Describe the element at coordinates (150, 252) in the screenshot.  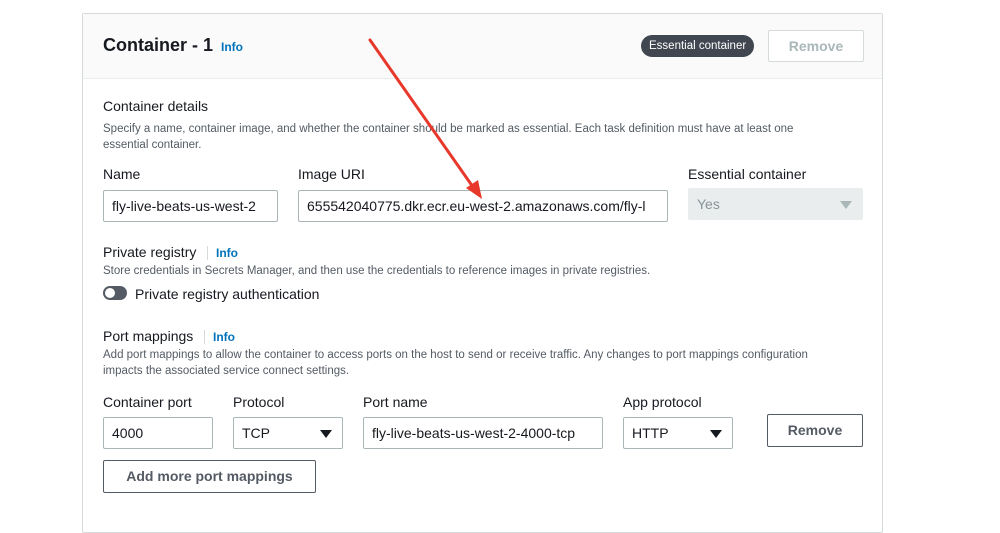
I see `private-registry-heading: Private registry` at that location.